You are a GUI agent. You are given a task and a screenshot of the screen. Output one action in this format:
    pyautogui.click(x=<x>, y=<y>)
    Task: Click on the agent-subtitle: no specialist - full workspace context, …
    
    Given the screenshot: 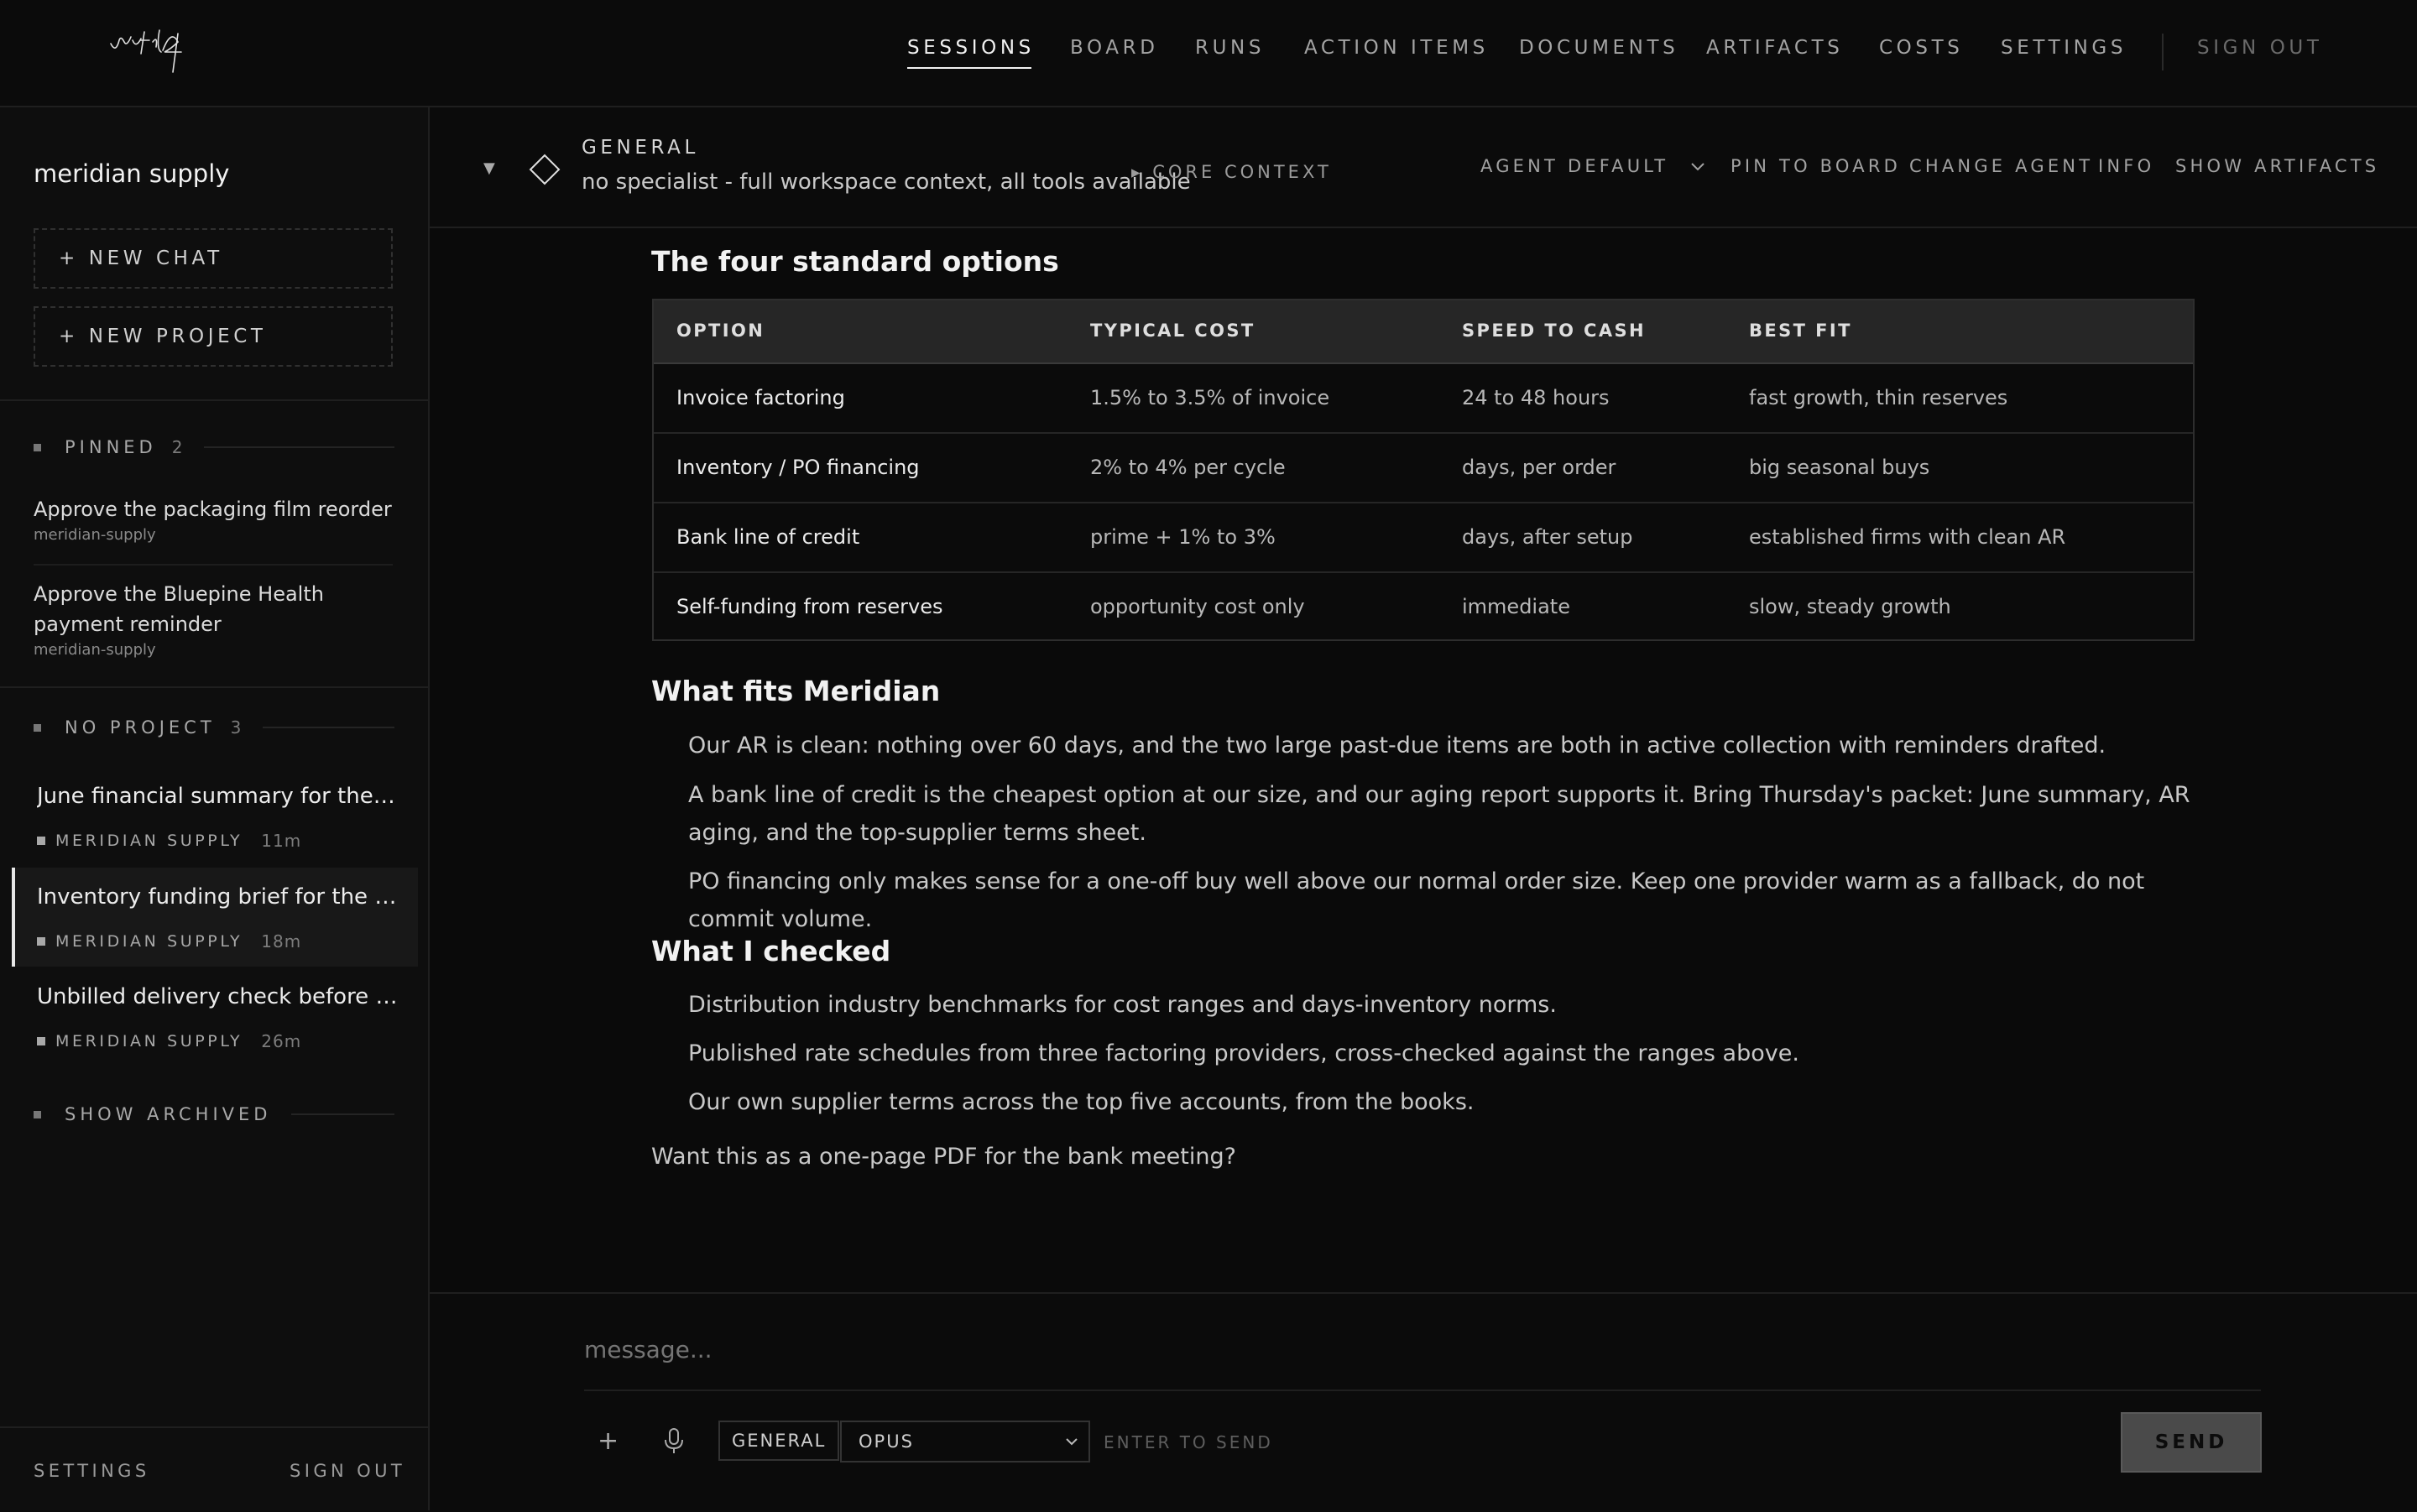 What is the action you would take?
    pyautogui.click(x=886, y=182)
    